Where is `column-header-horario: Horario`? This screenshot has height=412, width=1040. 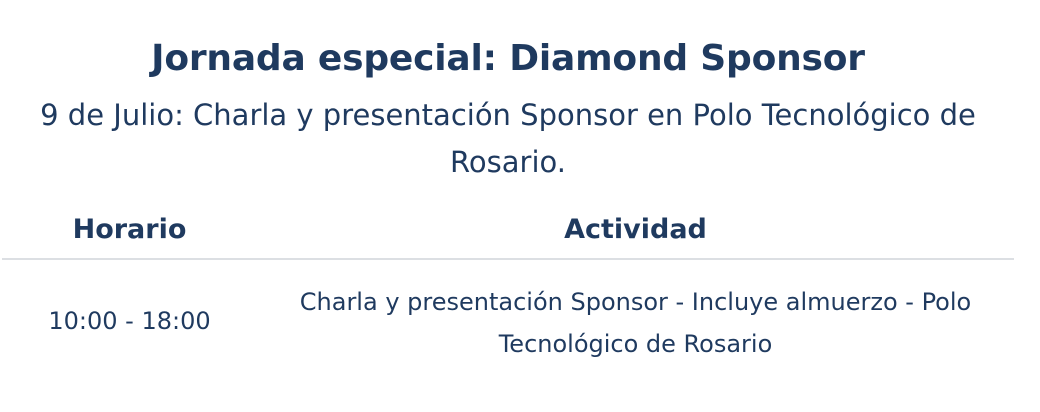 column-header-horario: Horario is located at coordinates (129, 230).